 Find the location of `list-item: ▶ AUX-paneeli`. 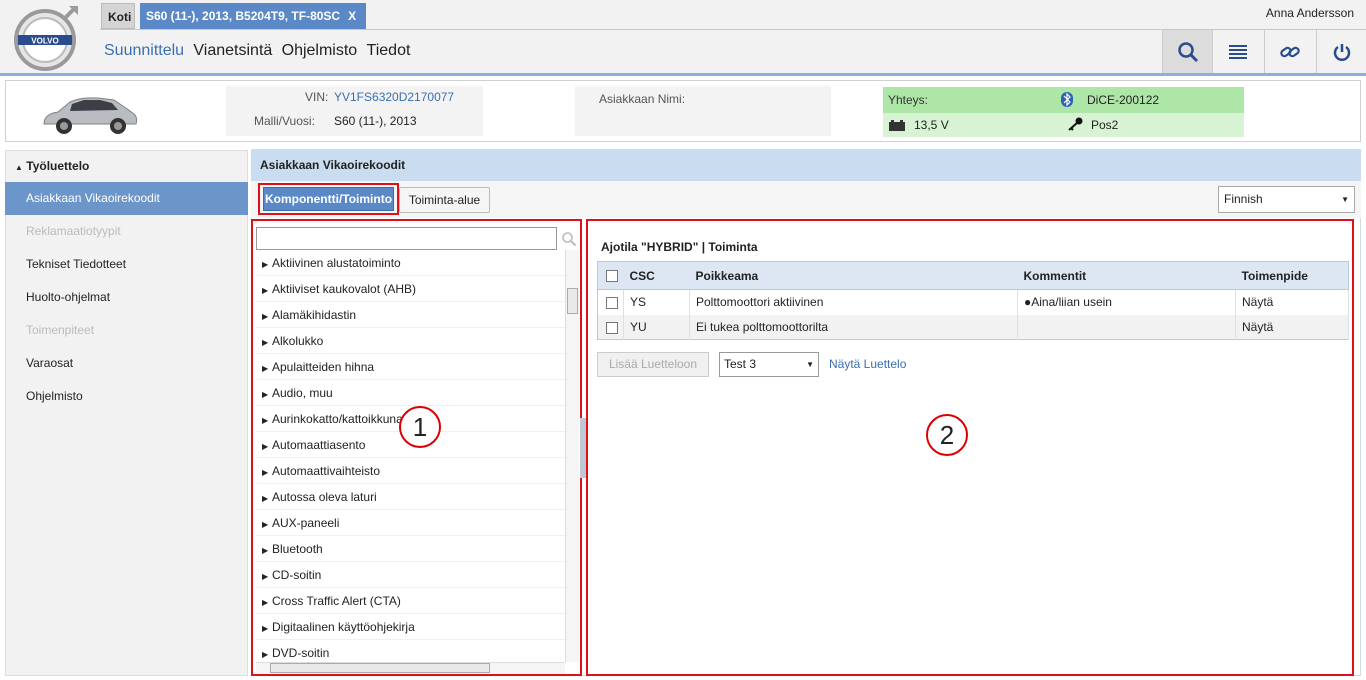

list-item: ▶ AUX-paneeli is located at coordinates (410, 523).